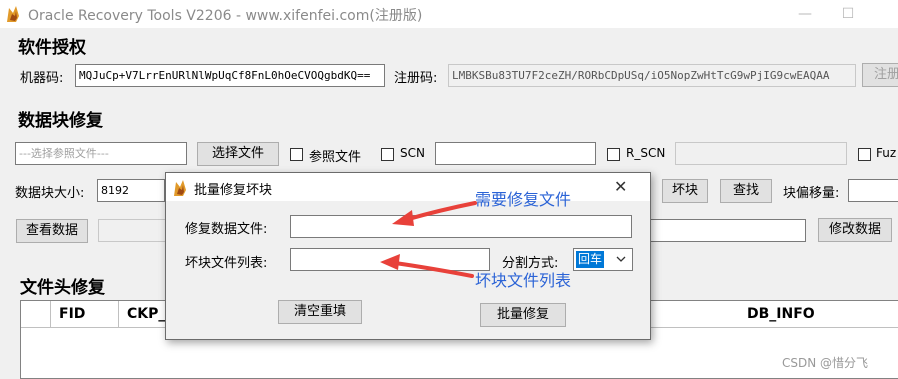  What do you see at coordinates (864, 154) in the screenshot?
I see `fuzzy-checkbox` at bounding box center [864, 154].